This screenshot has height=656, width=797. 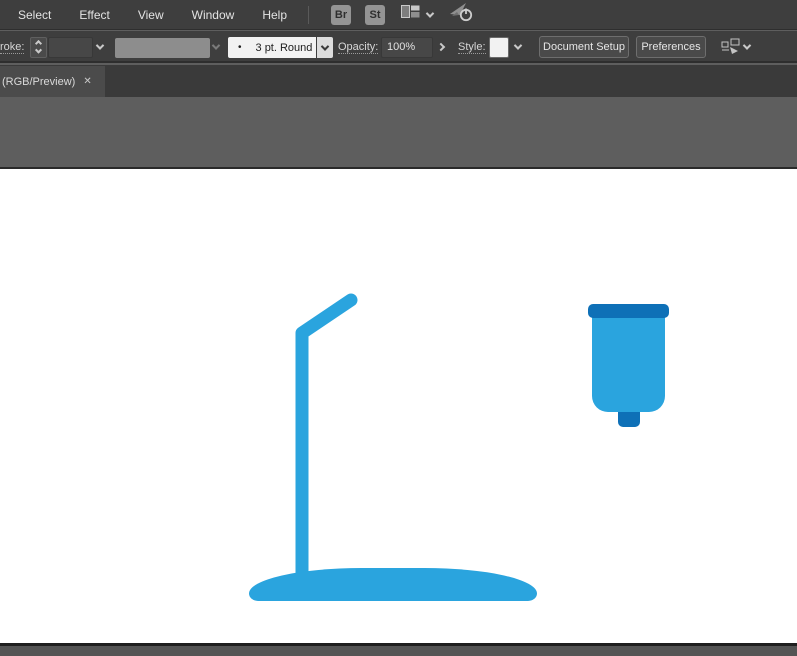 I want to click on tab-close-icon: ✕, so click(x=87, y=81).